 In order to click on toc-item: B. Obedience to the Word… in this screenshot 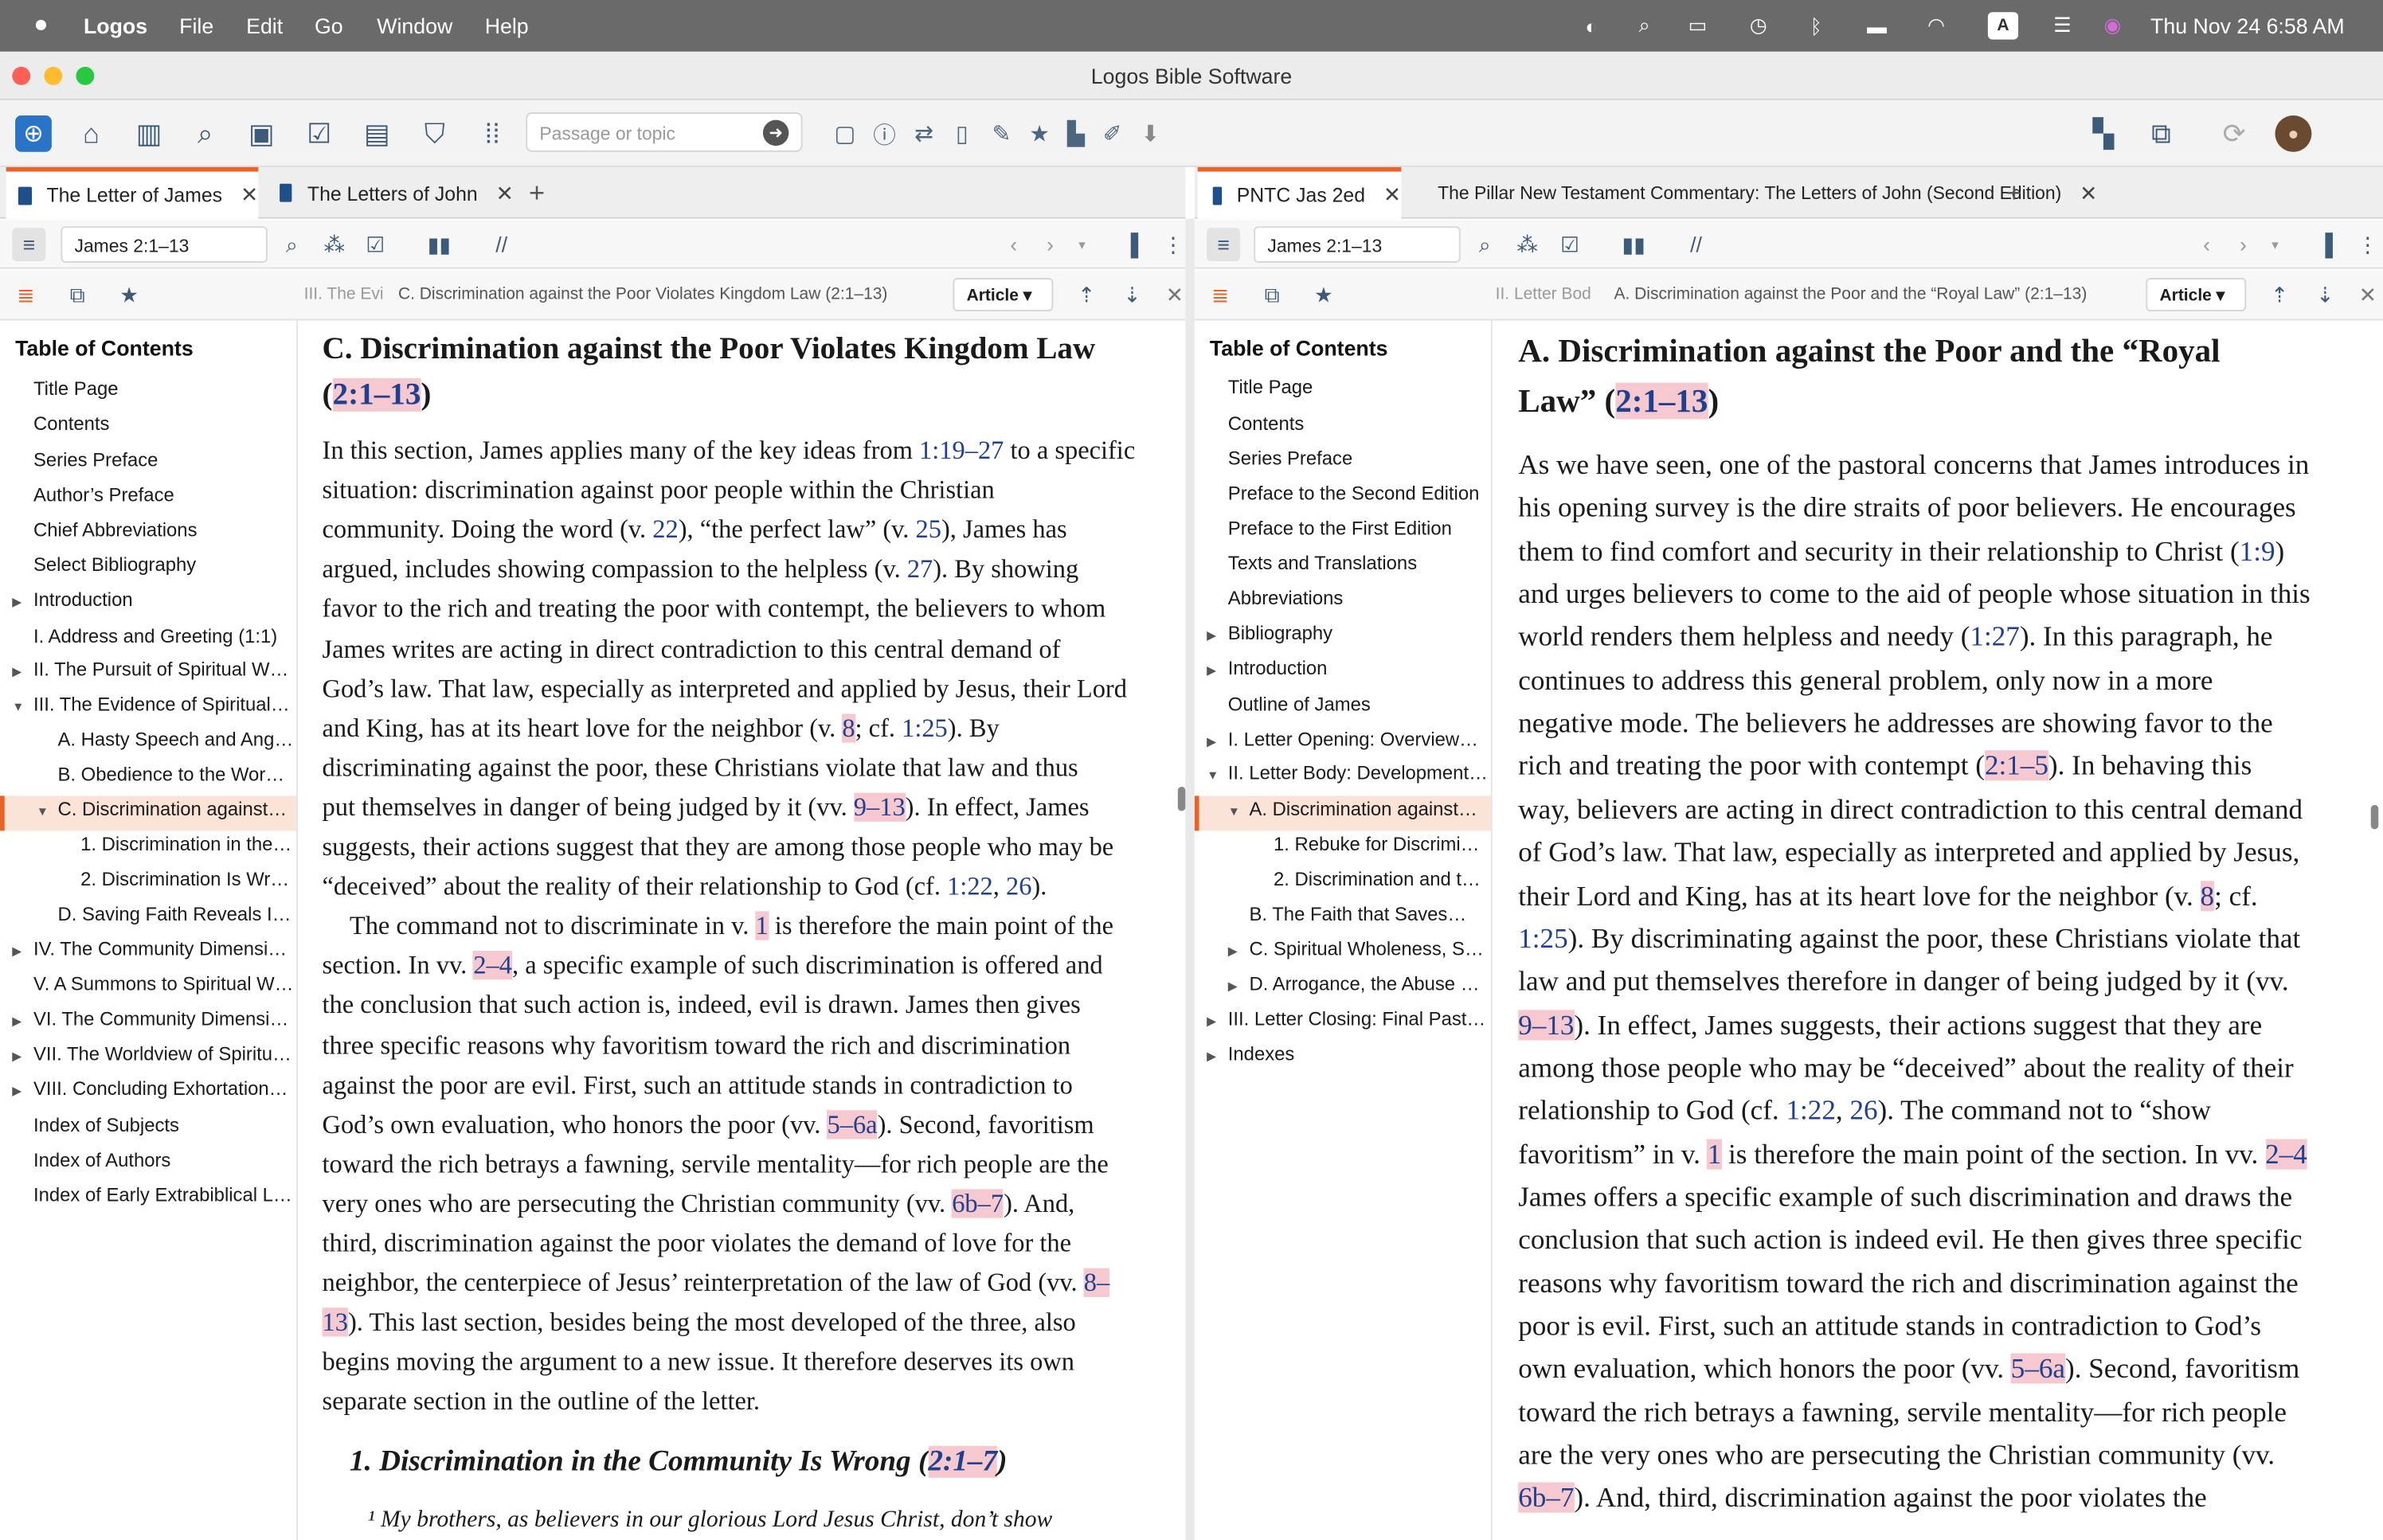, I will do `click(176, 774)`.